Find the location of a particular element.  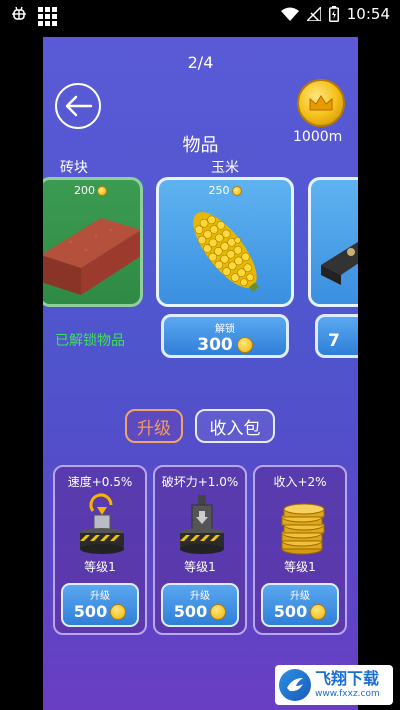

upgrade-card-income: 收入+2% 等级1 升级 500 is located at coordinates (300, 550).